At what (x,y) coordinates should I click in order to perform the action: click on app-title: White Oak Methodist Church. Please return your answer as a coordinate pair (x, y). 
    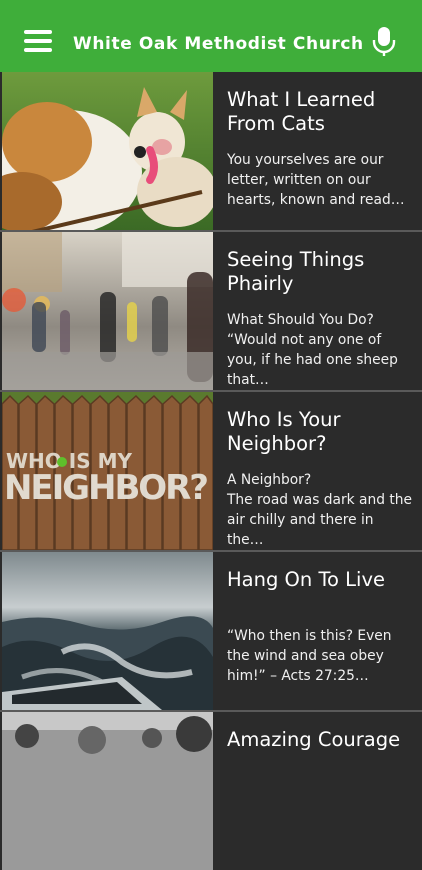
    Looking at the image, I should click on (218, 44).